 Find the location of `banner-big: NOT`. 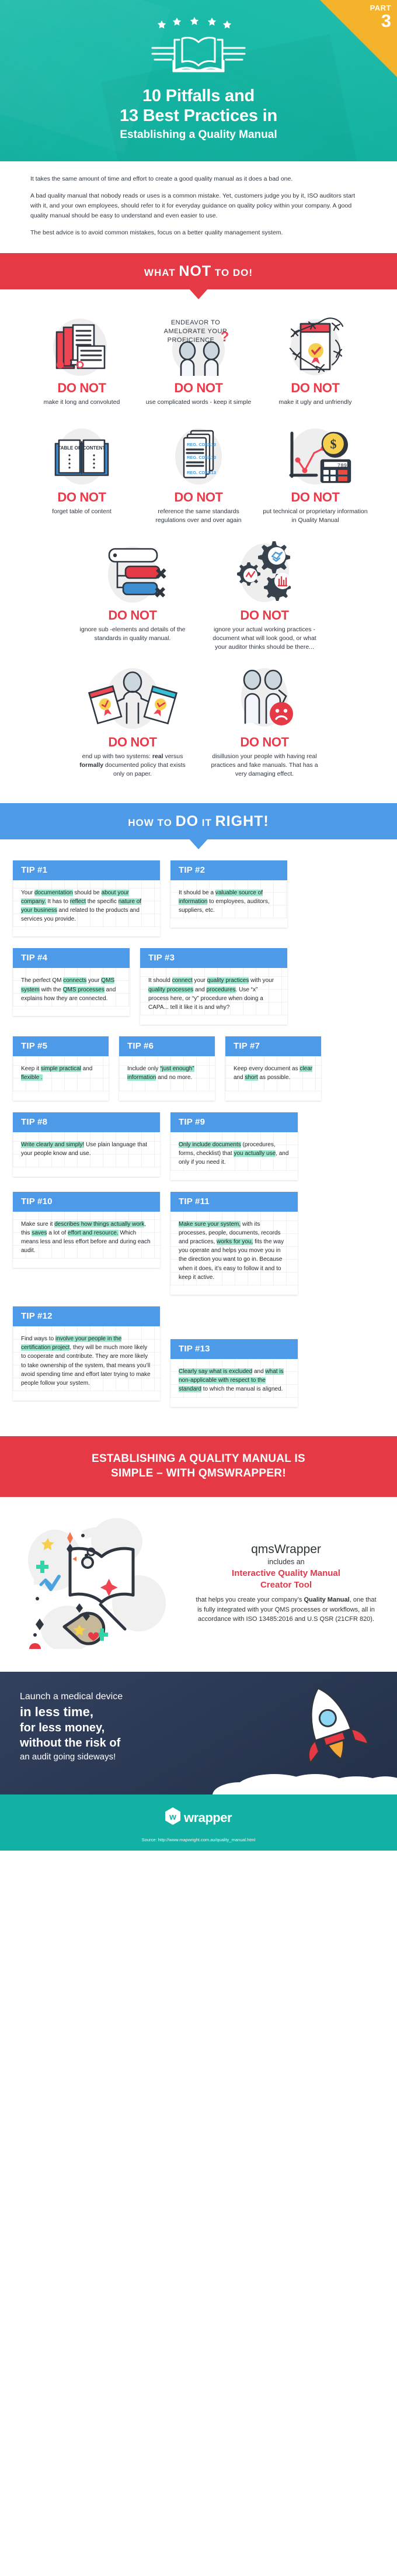

banner-big: NOT is located at coordinates (195, 271).